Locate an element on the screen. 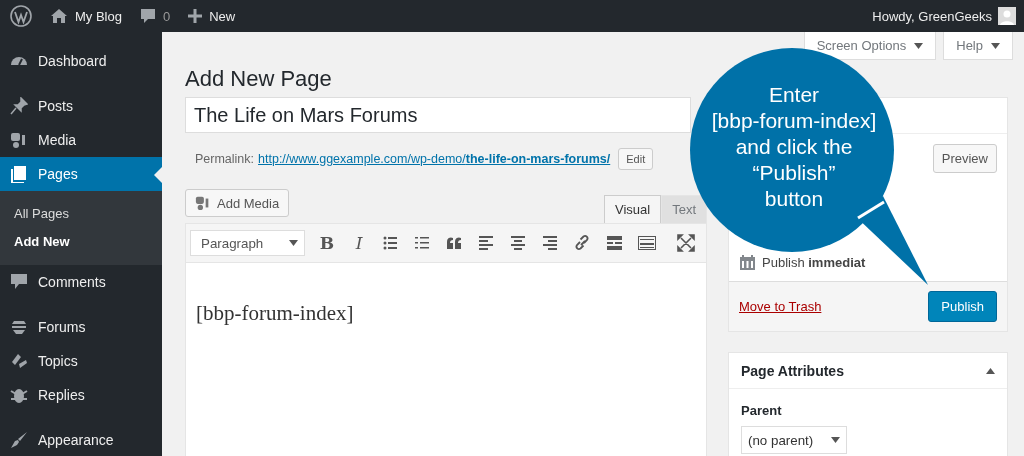  editor-tab: Visual is located at coordinates (632, 209).